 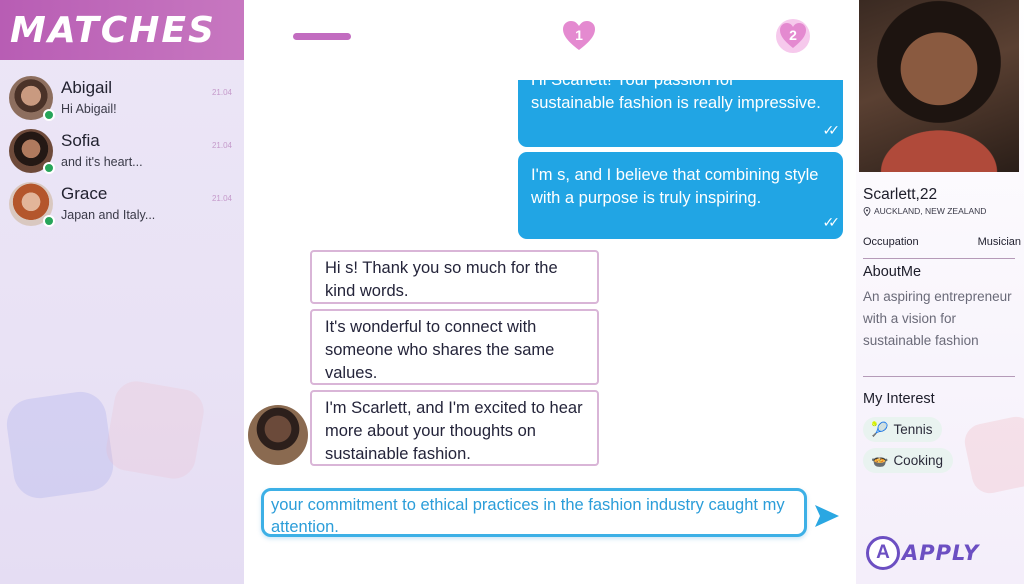 I want to click on matches-header: MATCHES, so click(x=122, y=30).